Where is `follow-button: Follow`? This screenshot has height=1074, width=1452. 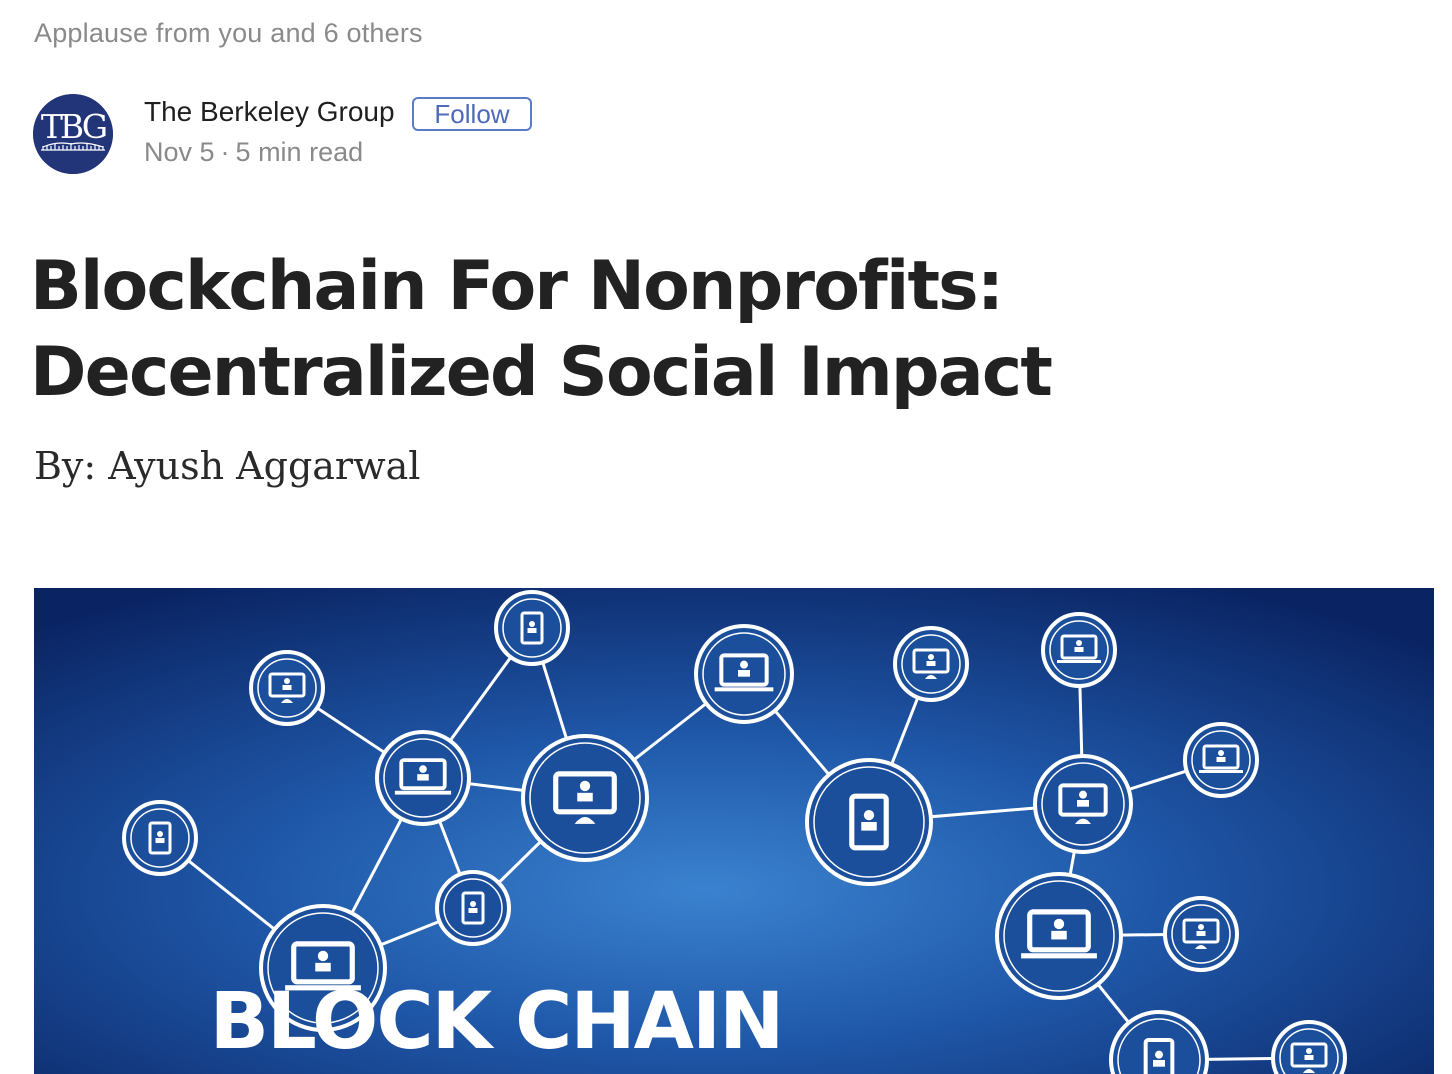 follow-button: Follow is located at coordinates (472, 114).